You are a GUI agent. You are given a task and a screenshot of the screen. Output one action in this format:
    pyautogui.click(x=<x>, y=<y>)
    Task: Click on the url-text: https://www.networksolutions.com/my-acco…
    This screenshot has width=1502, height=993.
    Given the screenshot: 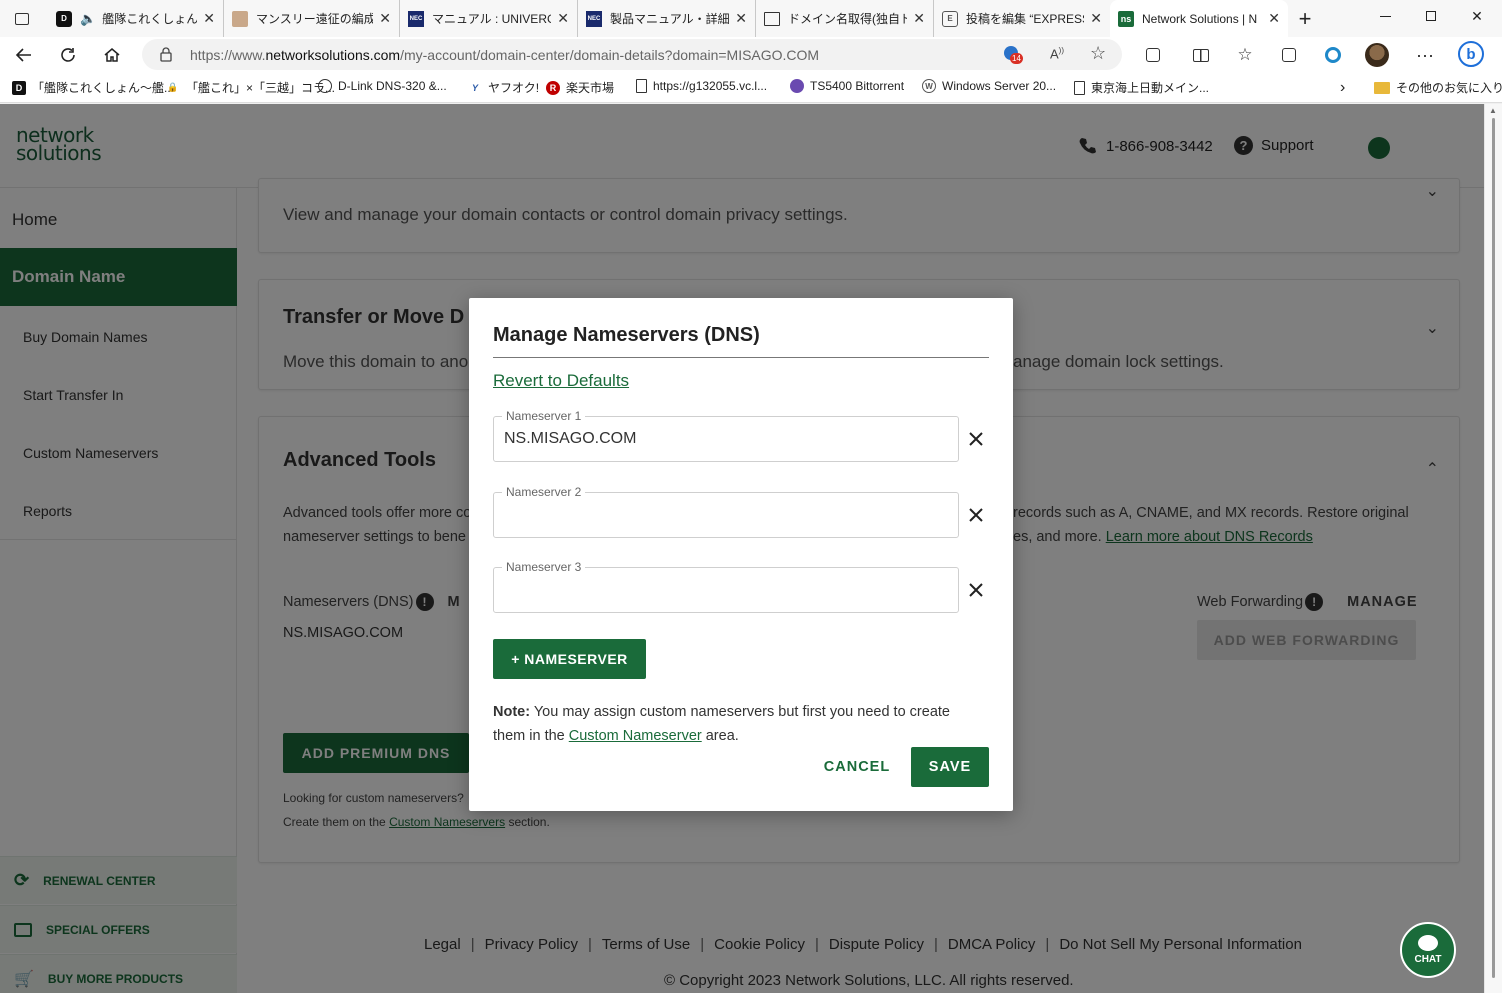 What is the action you would take?
    pyautogui.click(x=505, y=55)
    